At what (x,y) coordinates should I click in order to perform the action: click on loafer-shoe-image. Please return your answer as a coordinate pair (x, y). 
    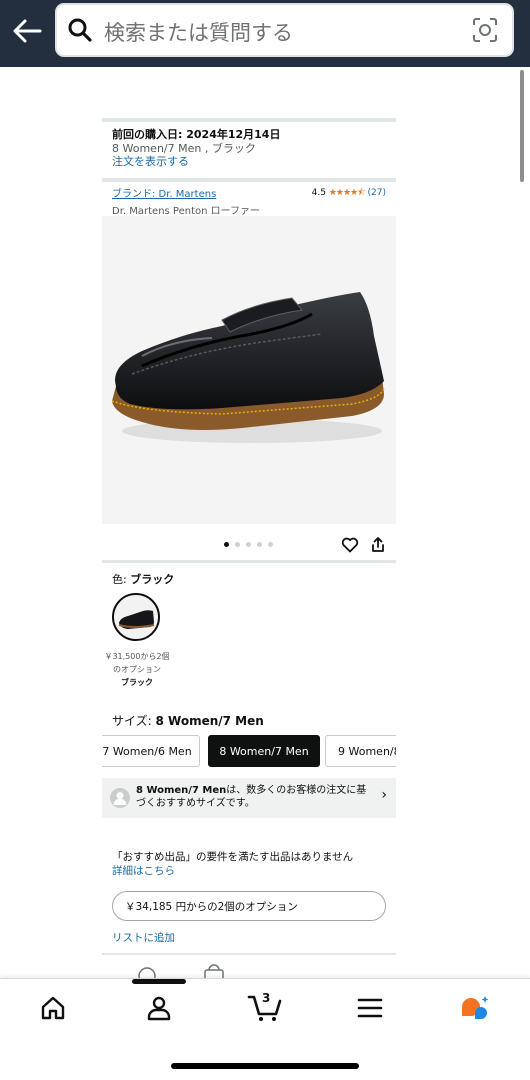
    Looking at the image, I should click on (248, 367).